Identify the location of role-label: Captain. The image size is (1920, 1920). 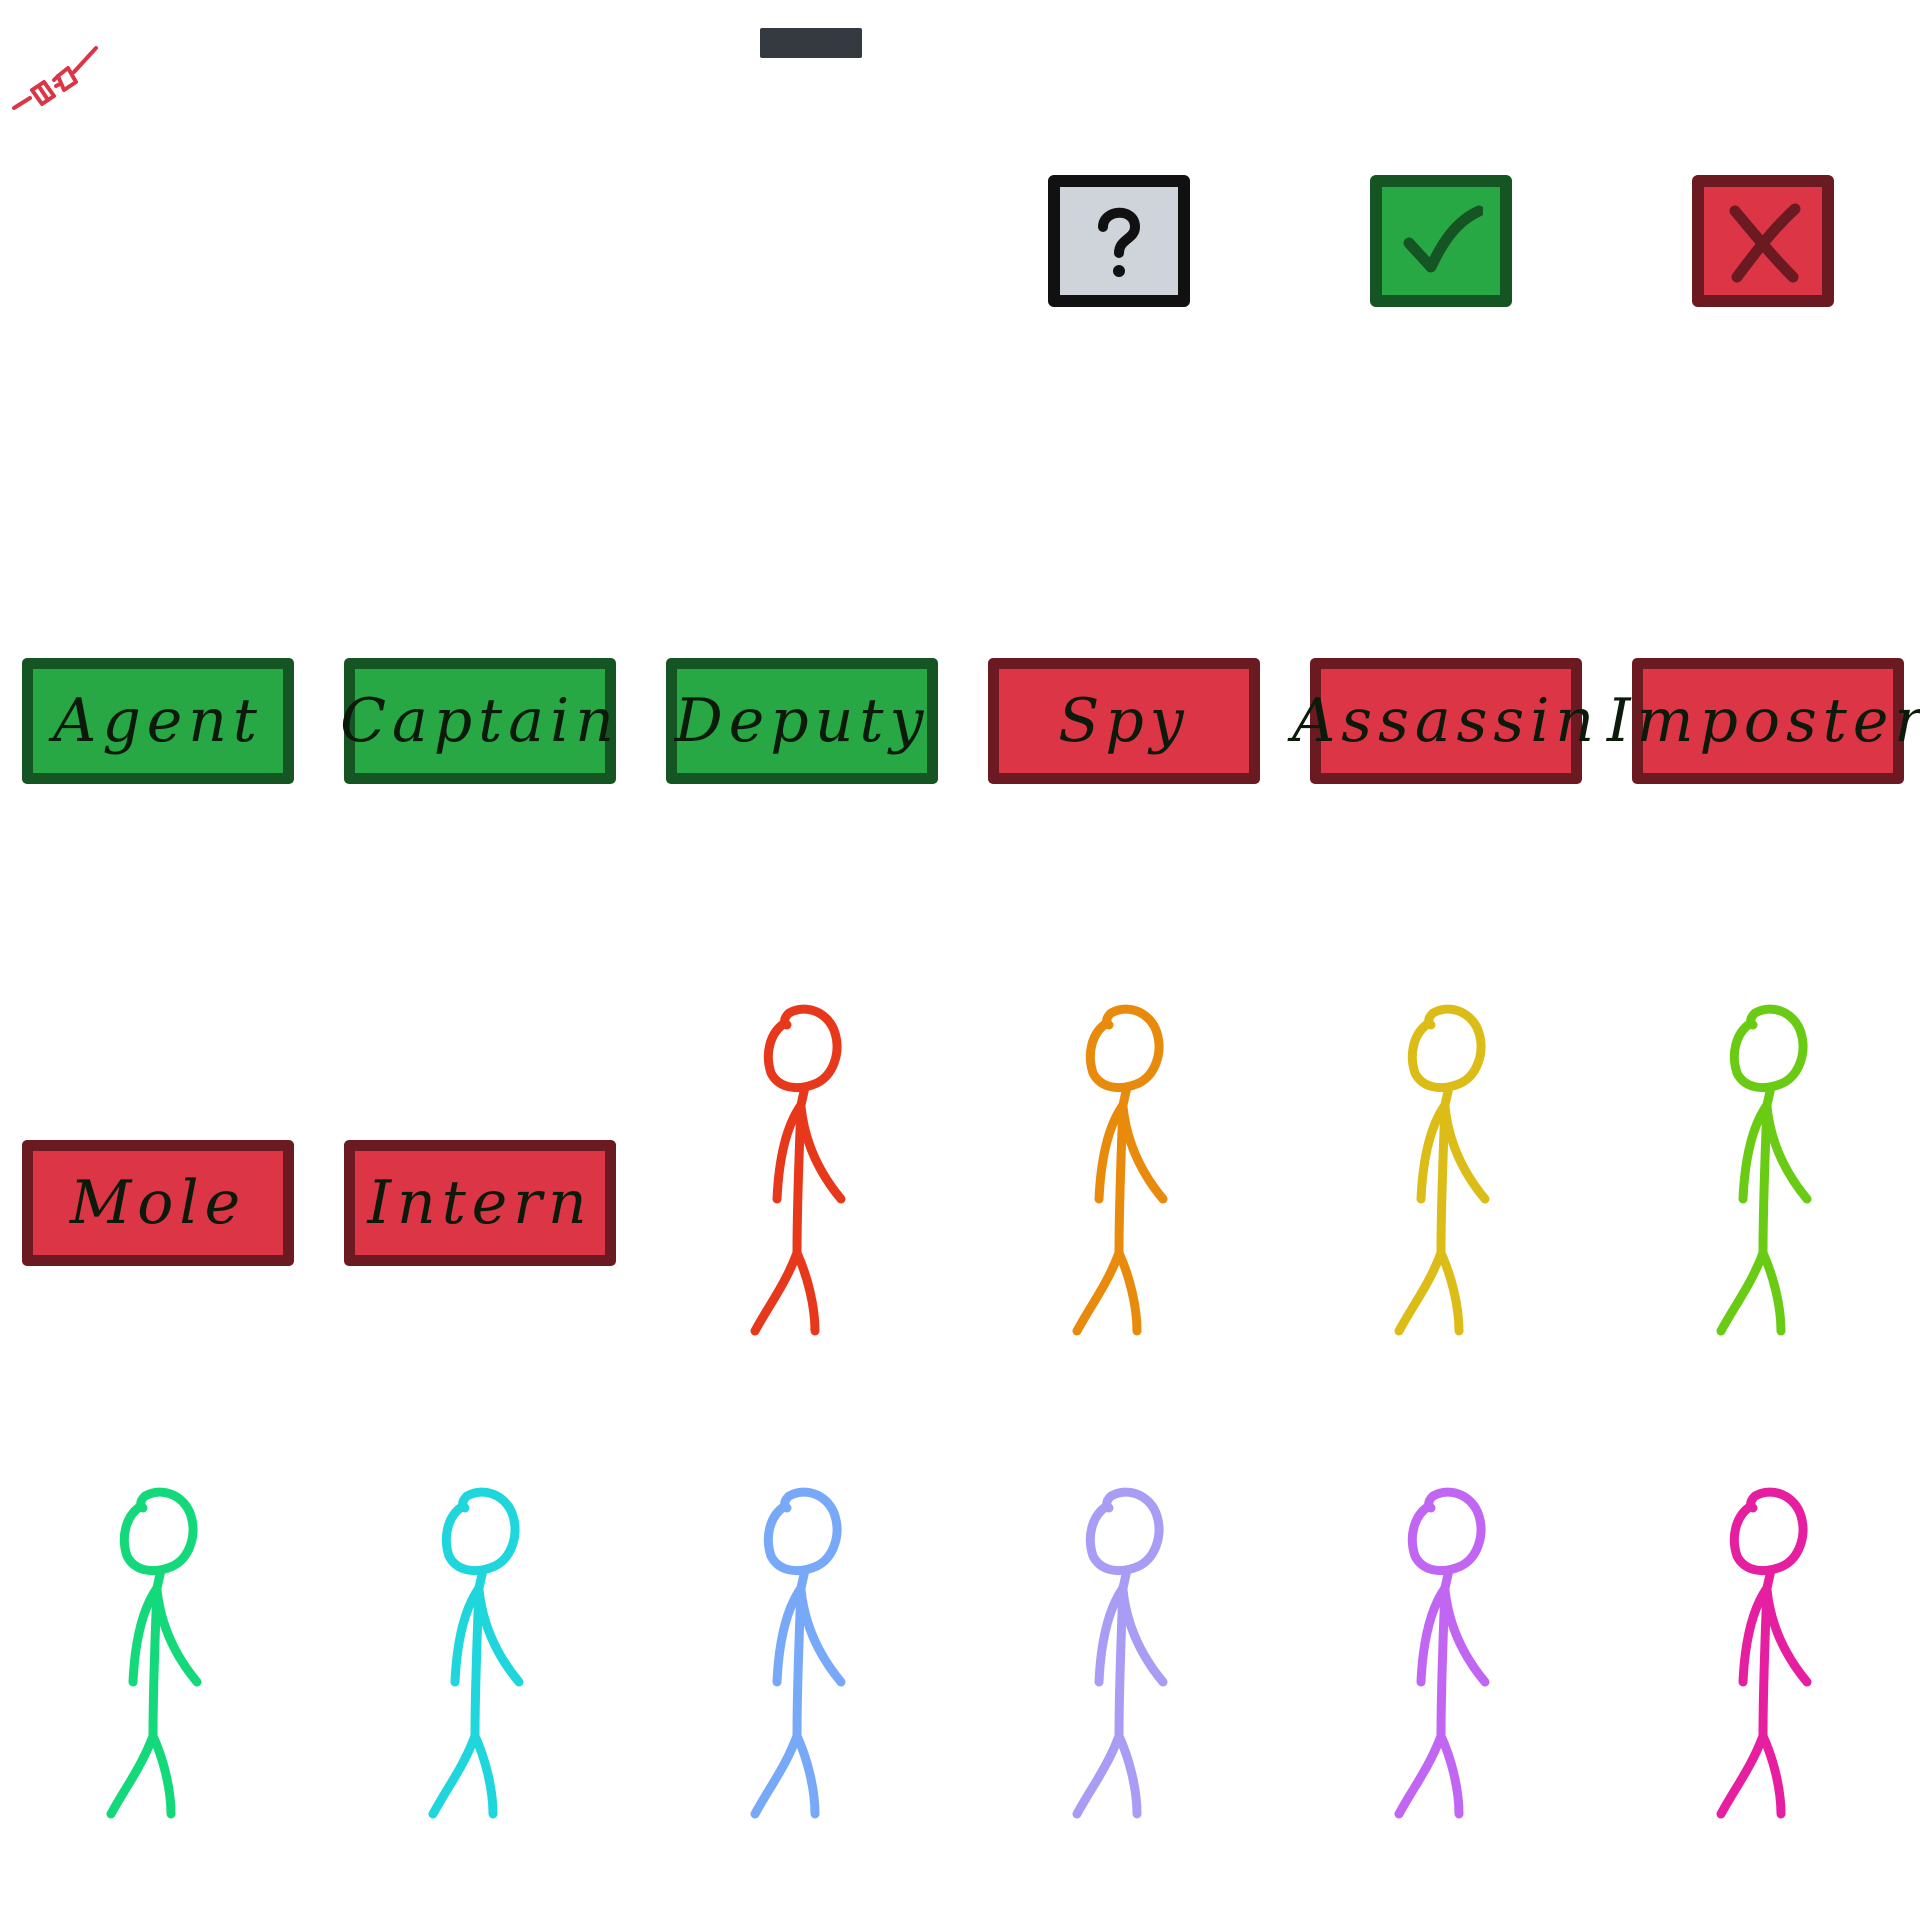
(480, 721).